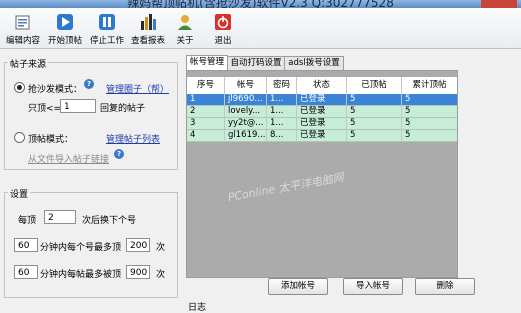 This screenshot has height=313, width=521. What do you see at coordinates (206, 123) in the screenshot?
I see `table-cell: 3` at bounding box center [206, 123].